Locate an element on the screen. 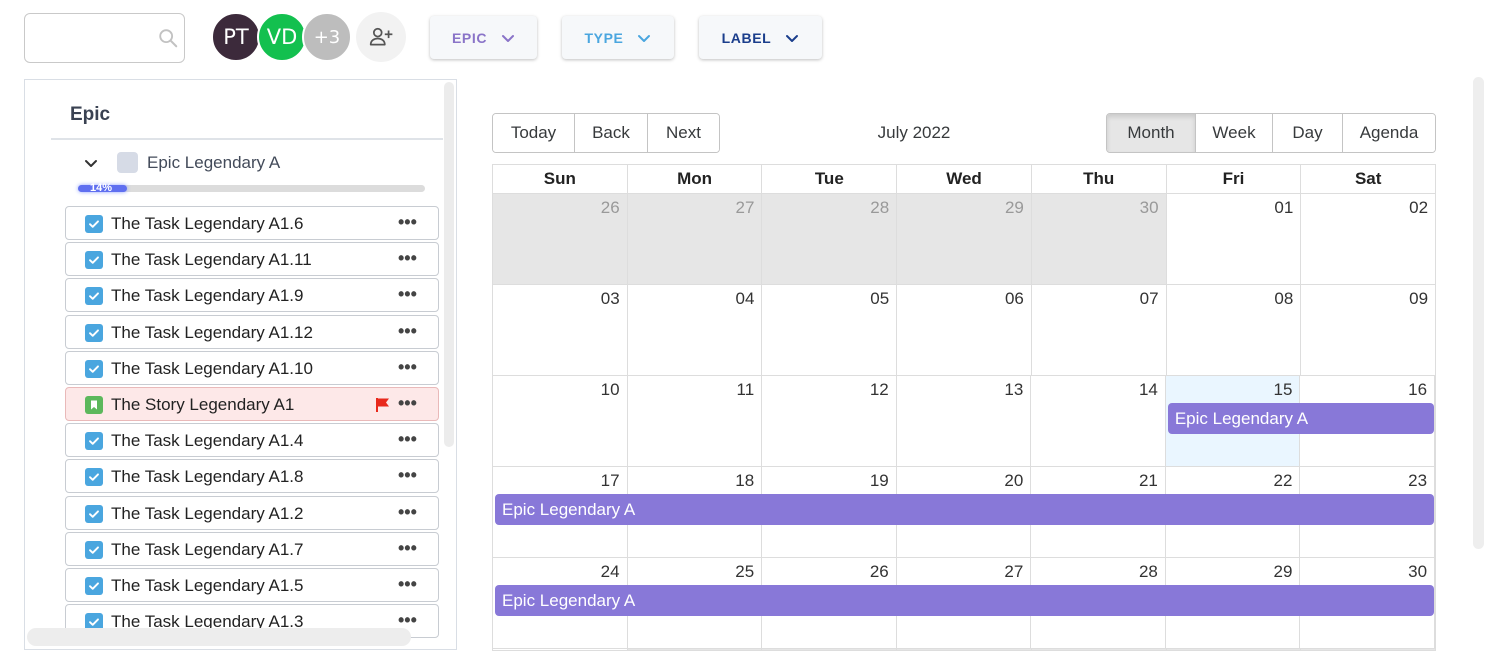 The width and height of the screenshot is (1492, 671). day-cell: 09 is located at coordinates (1368, 330).